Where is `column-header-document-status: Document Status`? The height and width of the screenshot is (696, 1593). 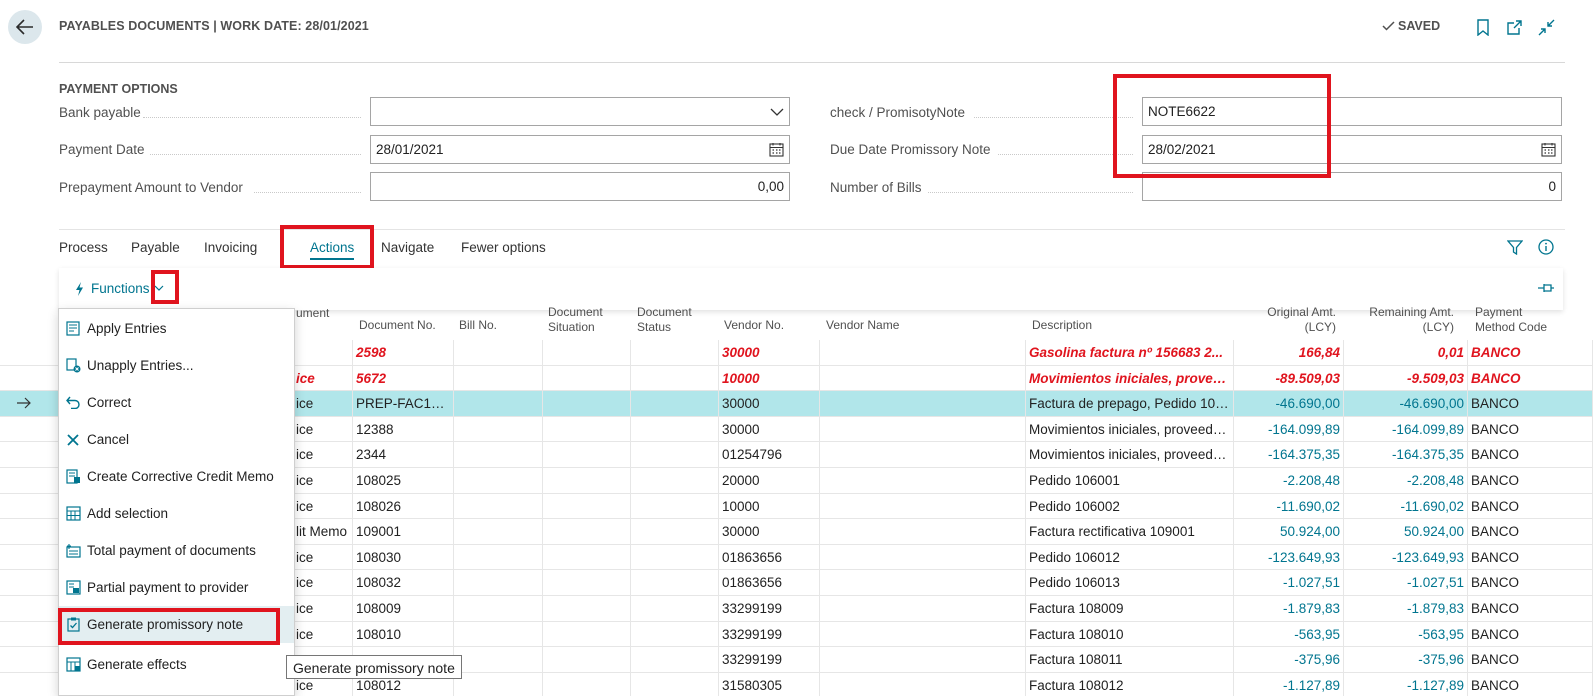 column-header-document-status: Document Status is located at coordinates (667, 320).